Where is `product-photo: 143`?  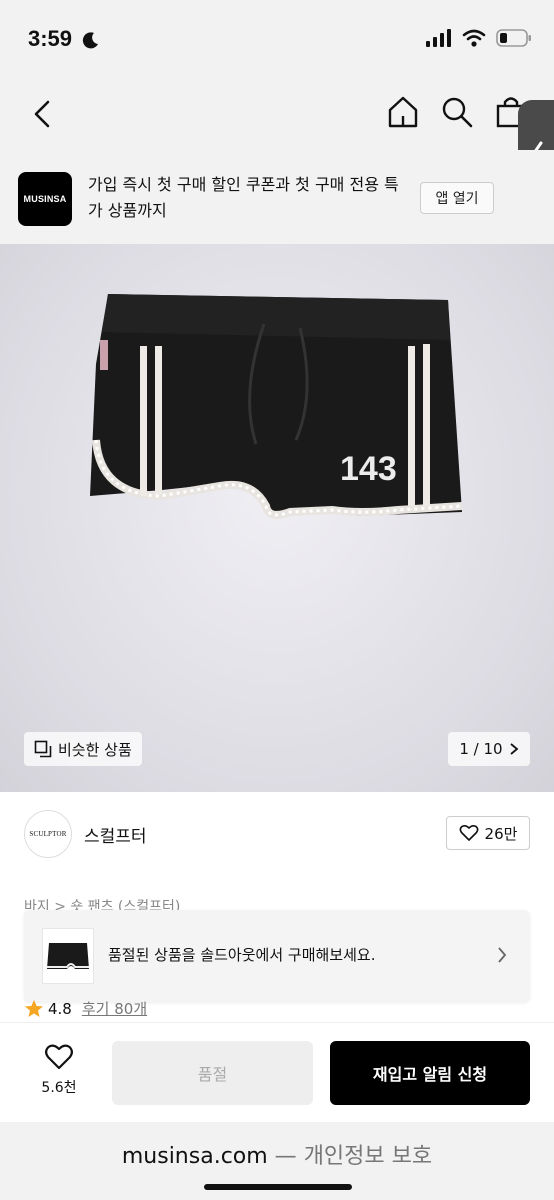 product-photo: 143 is located at coordinates (276, 406).